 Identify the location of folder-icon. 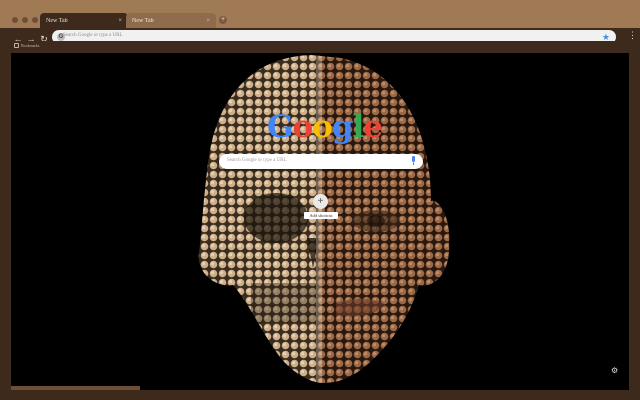
(16, 45).